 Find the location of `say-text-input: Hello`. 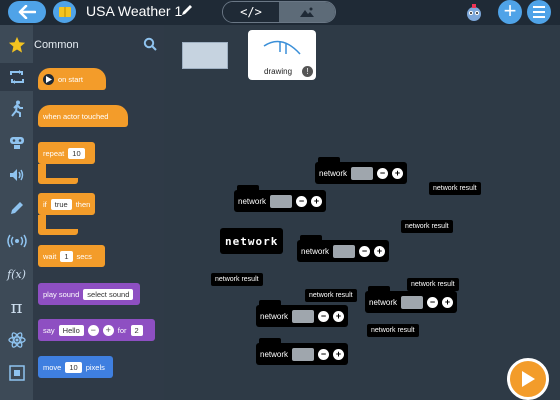

say-text-input: Hello is located at coordinates (71, 330).